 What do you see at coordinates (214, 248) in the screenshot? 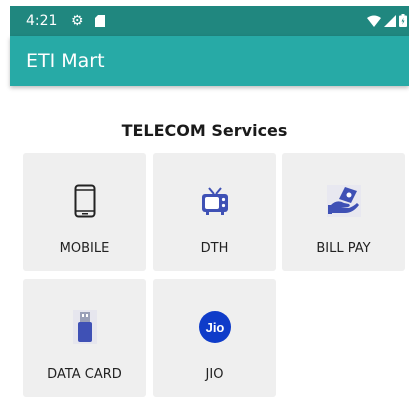
I see `service-label: DTH` at bounding box center [214, 248].